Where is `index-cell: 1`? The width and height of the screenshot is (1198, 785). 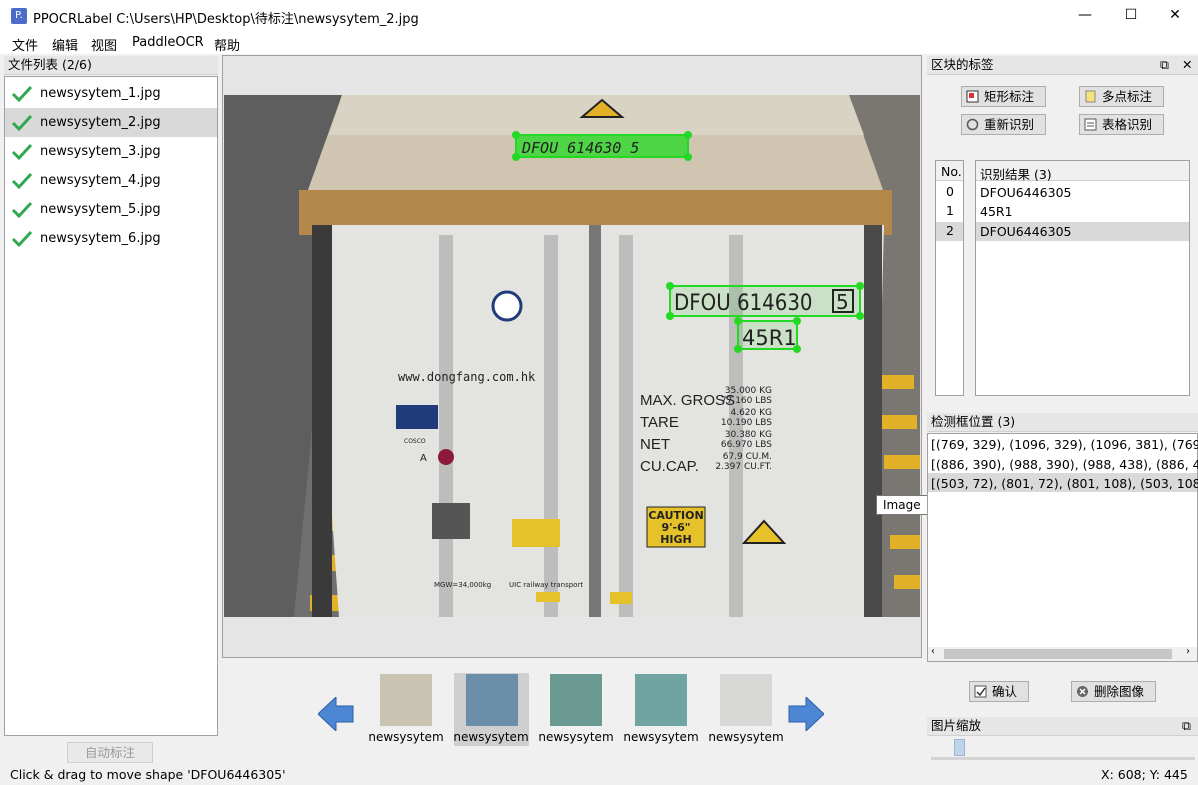
index-cell: 1 is located at coordinates (950, 210).